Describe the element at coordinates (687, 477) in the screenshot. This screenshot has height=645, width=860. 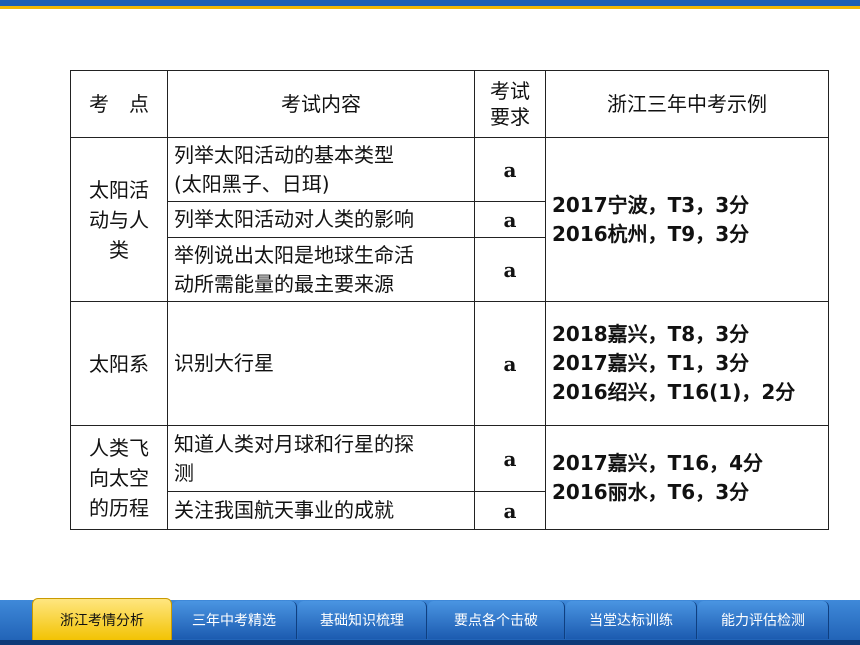
I see `examples-cell: 2017嘉兴，T16，4分 2016丽水，T6，3分` at that location.